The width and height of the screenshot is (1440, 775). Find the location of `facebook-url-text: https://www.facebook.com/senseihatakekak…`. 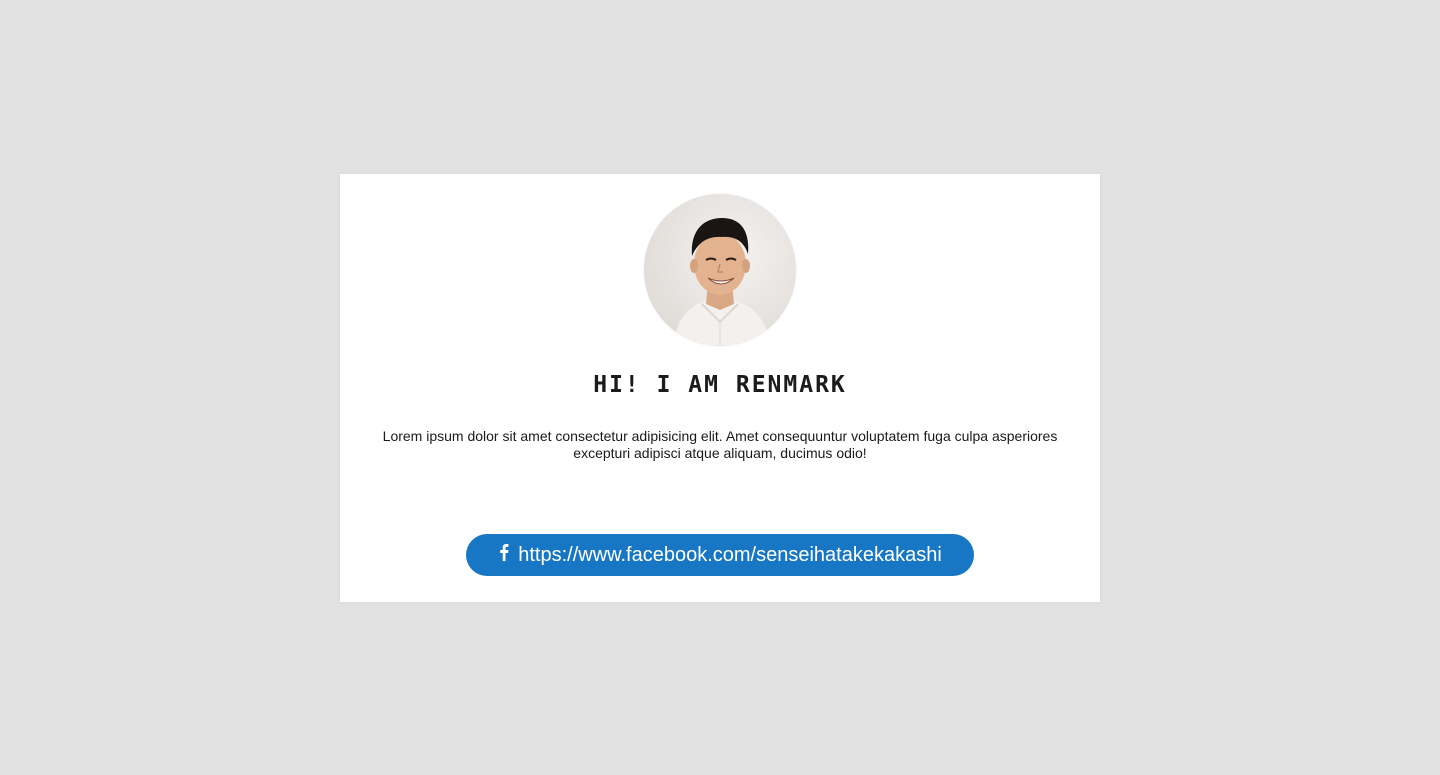

facebook-url-text: https://www.facebook.com/senseihatakekak… is located at coordinates (730, 554).